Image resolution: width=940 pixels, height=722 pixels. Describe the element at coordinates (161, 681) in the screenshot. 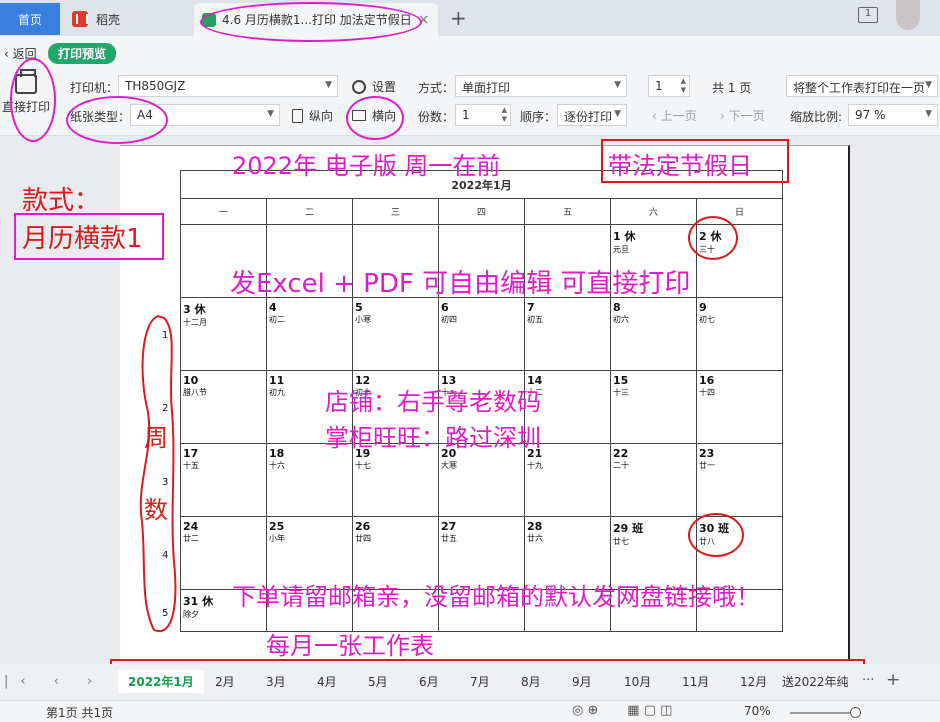

I see `sheet-tab: 2022年1月` at that location.